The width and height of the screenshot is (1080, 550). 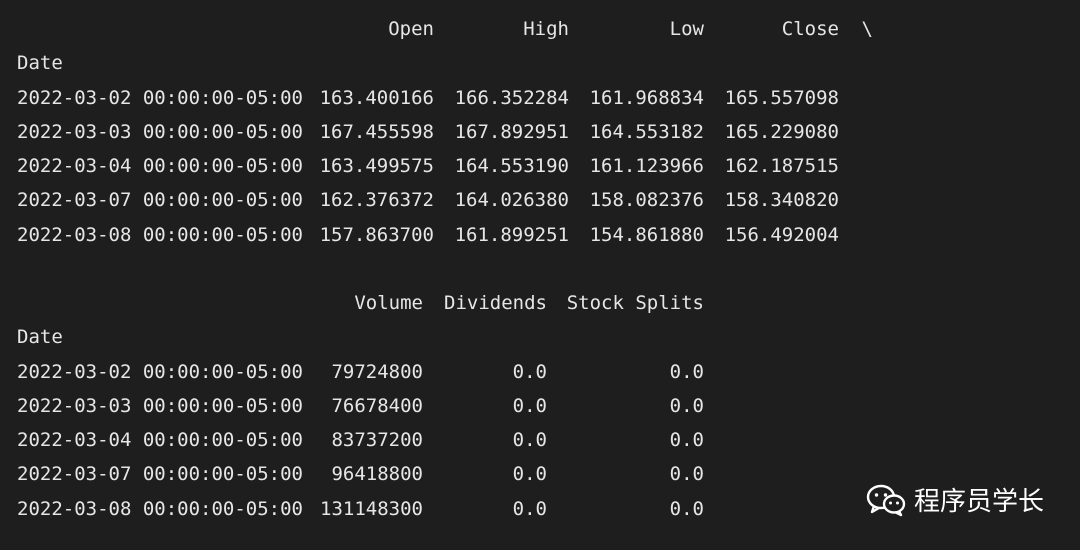 I want to click on table2-index-name: Date, so click(x=40, y=337).